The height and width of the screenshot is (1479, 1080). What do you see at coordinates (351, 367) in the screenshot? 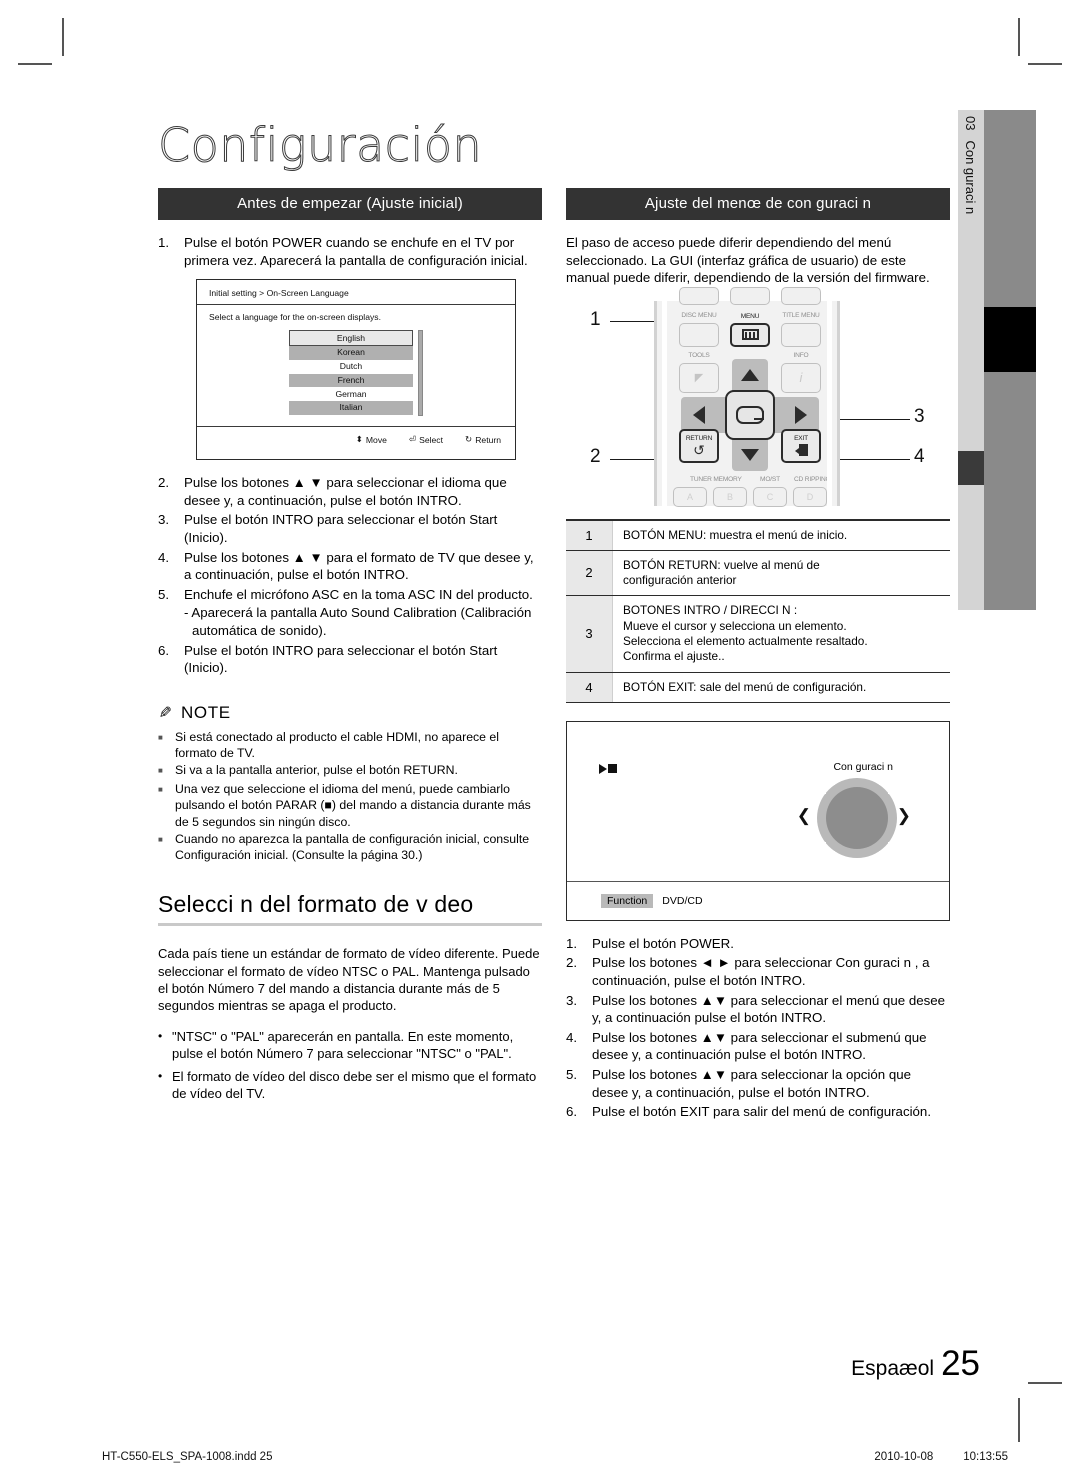
I see `language-option-dutch: Dutch` at bounding box center [351, 367].